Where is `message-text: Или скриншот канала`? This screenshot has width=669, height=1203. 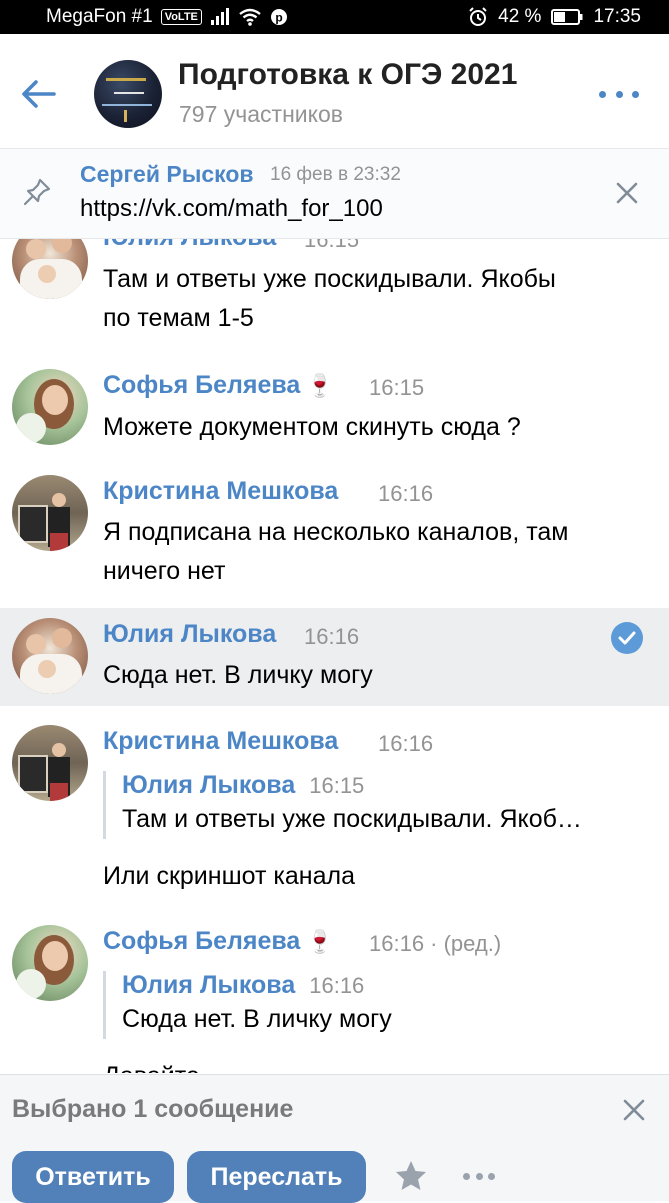 message-text: Или скриншот канала is located at coordinates (373, 876).